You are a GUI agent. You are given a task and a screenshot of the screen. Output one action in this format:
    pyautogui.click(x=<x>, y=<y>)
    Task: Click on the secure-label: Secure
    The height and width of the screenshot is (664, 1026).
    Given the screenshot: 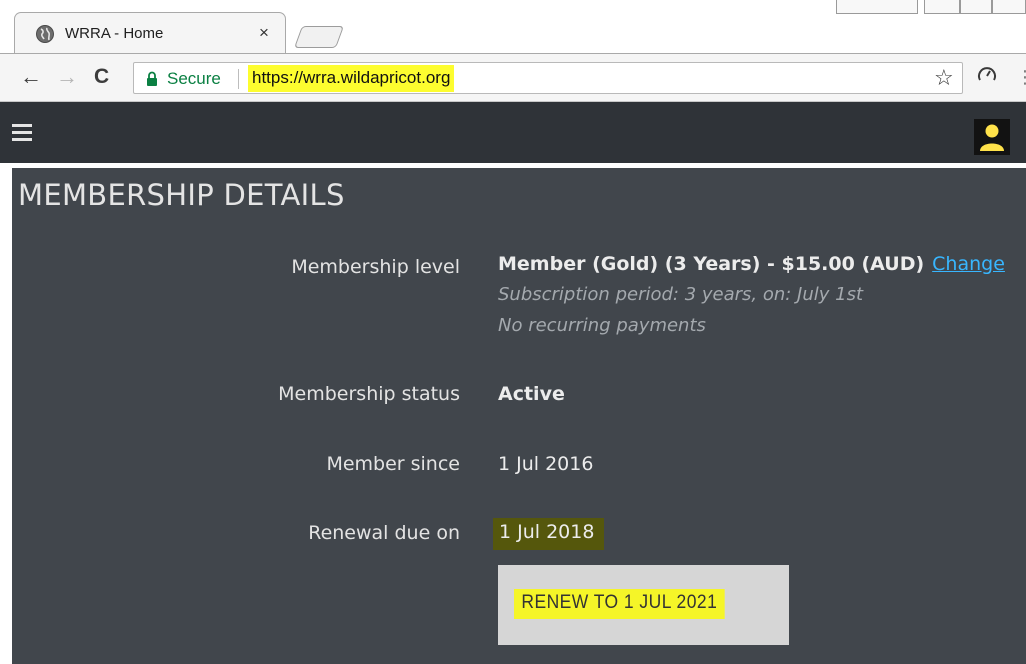 What is the action you would take?
    pyautogui.click(x=194, y=78)
    